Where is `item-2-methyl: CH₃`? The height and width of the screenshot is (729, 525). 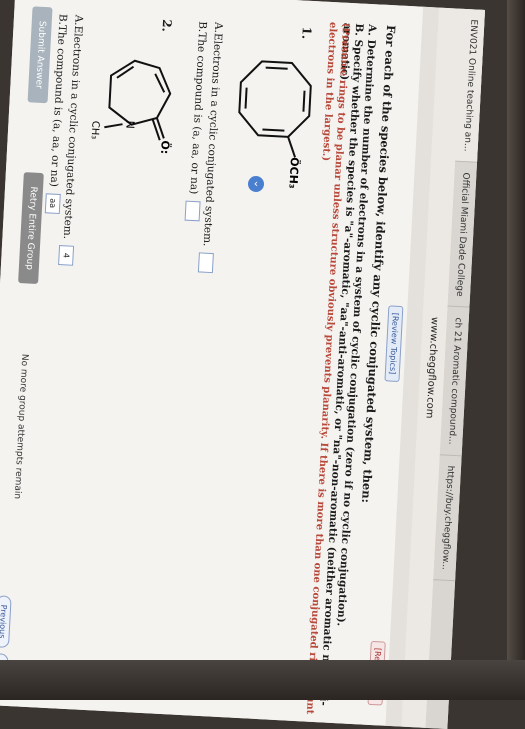
item-2-methyl: CH₃ is located at coordinates (95, 129).